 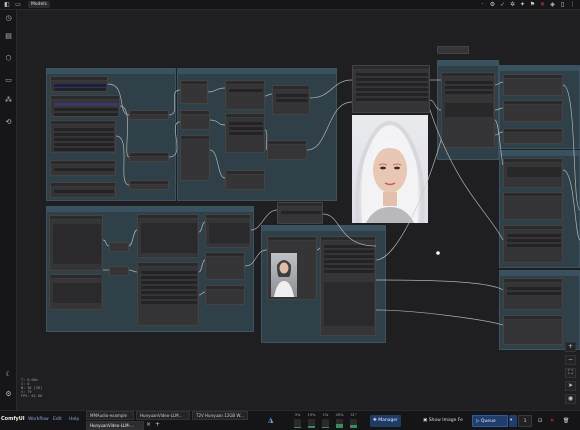 I want to click on models-tab: Models, so click(x=39, y=4).